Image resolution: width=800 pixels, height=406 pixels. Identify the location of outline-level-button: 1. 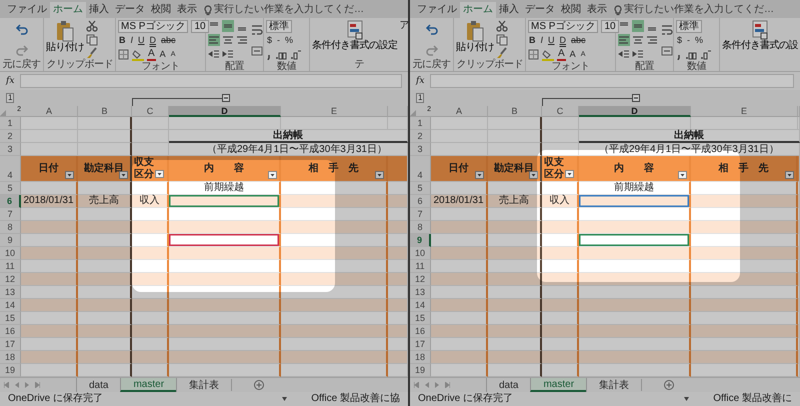
(420, 98).